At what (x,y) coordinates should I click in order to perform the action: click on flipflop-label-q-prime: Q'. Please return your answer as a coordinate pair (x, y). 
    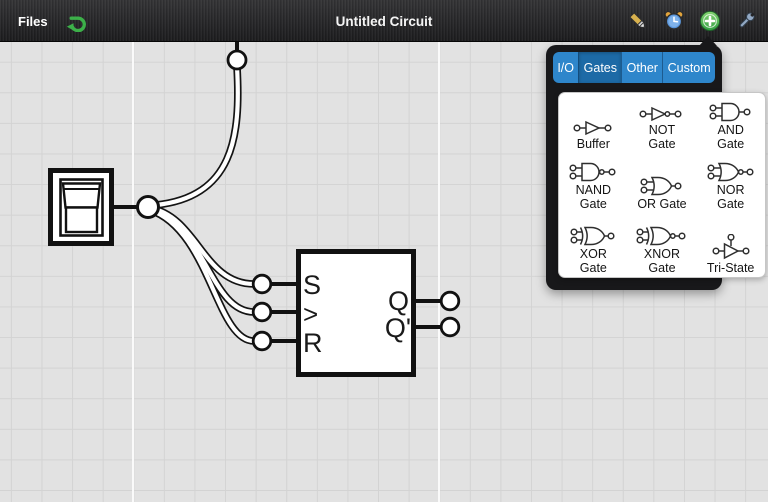
    Looking at the image, I should click on (398, 328).